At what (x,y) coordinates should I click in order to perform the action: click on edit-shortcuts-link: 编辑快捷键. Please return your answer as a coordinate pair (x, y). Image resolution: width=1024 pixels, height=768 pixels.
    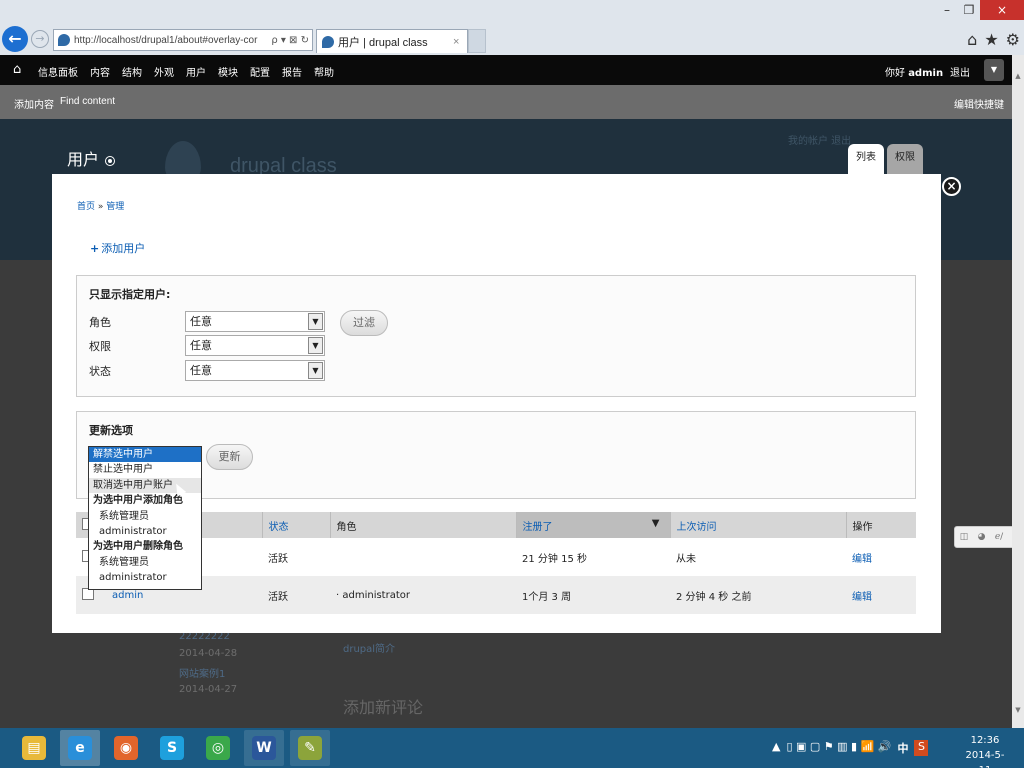
    Looking at the image, I should click on (979, 103).